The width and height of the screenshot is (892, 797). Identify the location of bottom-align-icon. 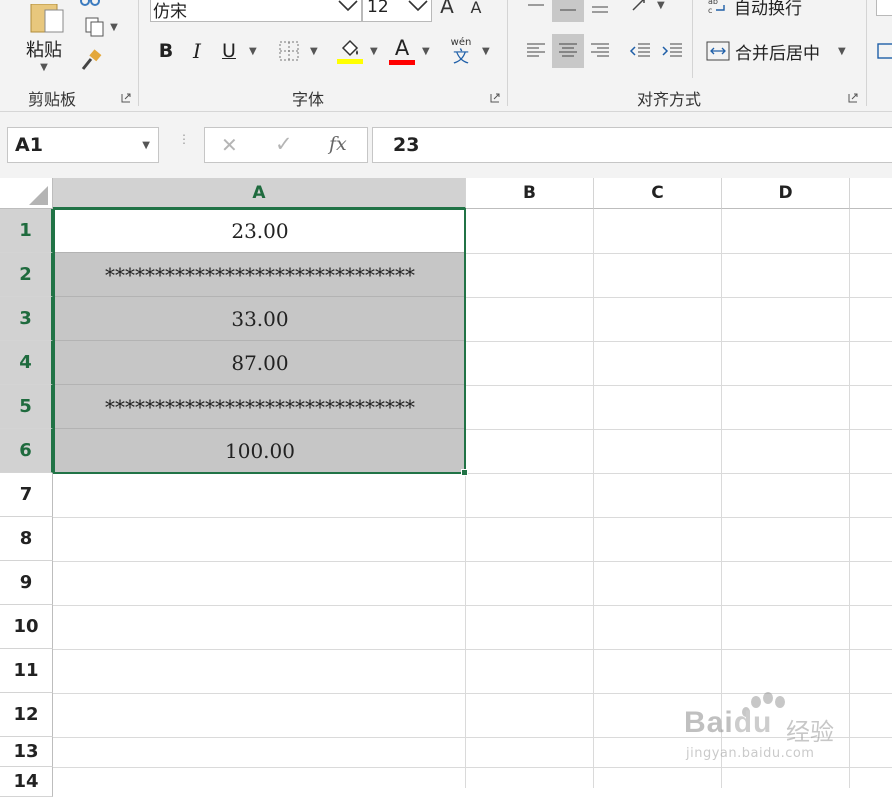
(600, 9).